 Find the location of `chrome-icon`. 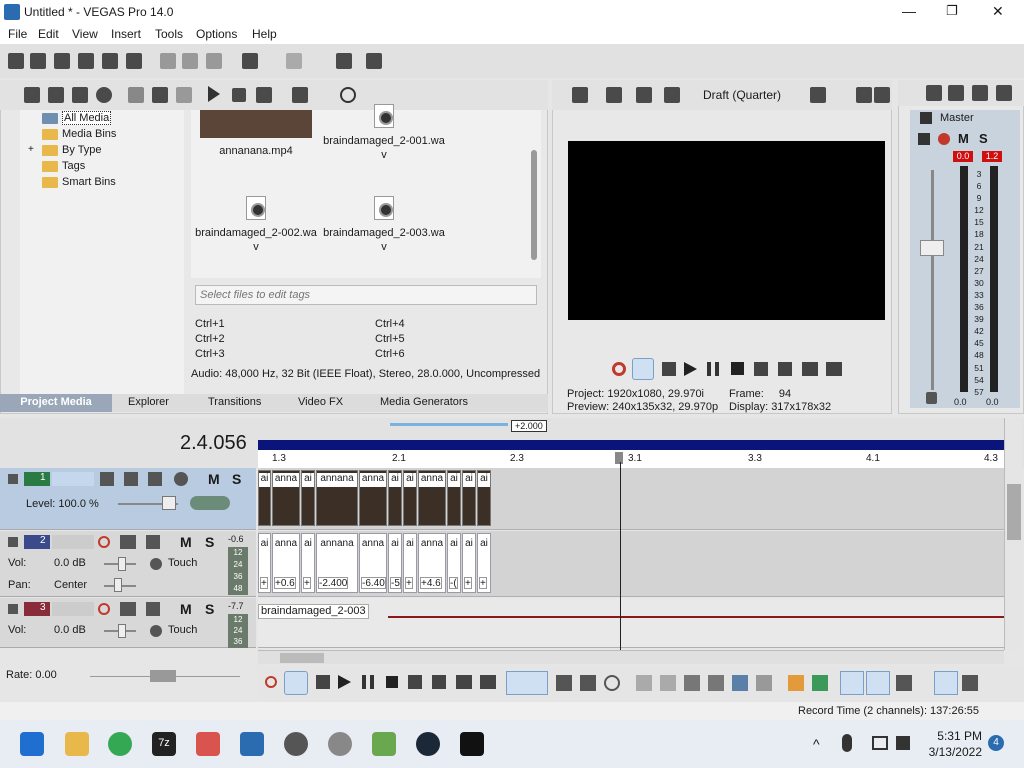

chrome-icon is located at coordinates (120, 744).